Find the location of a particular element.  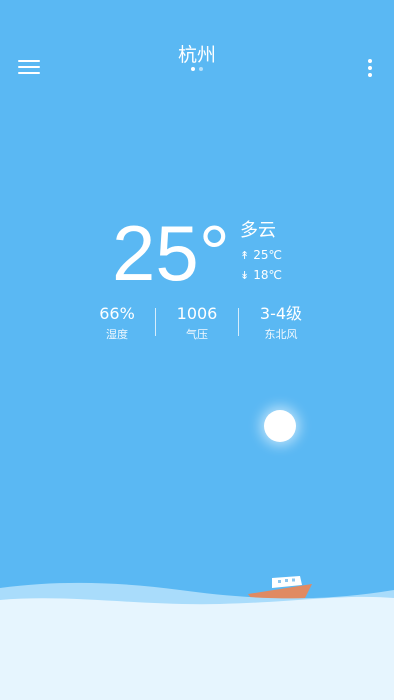

high-temperature: ↟ 25℃ is located at coordinates (261, 255).